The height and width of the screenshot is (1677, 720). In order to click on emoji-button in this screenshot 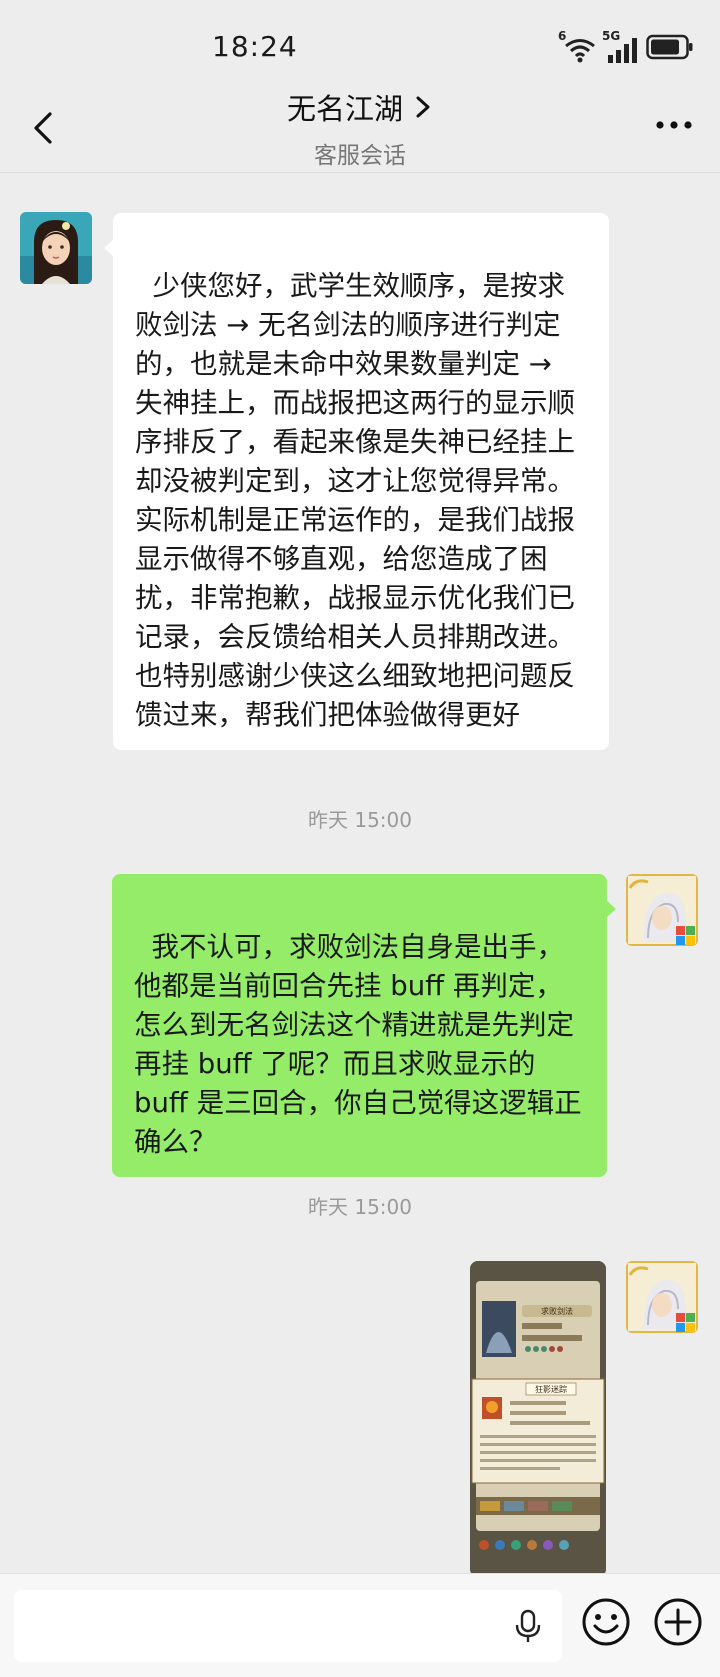, I will do `click(606, 1622)`.